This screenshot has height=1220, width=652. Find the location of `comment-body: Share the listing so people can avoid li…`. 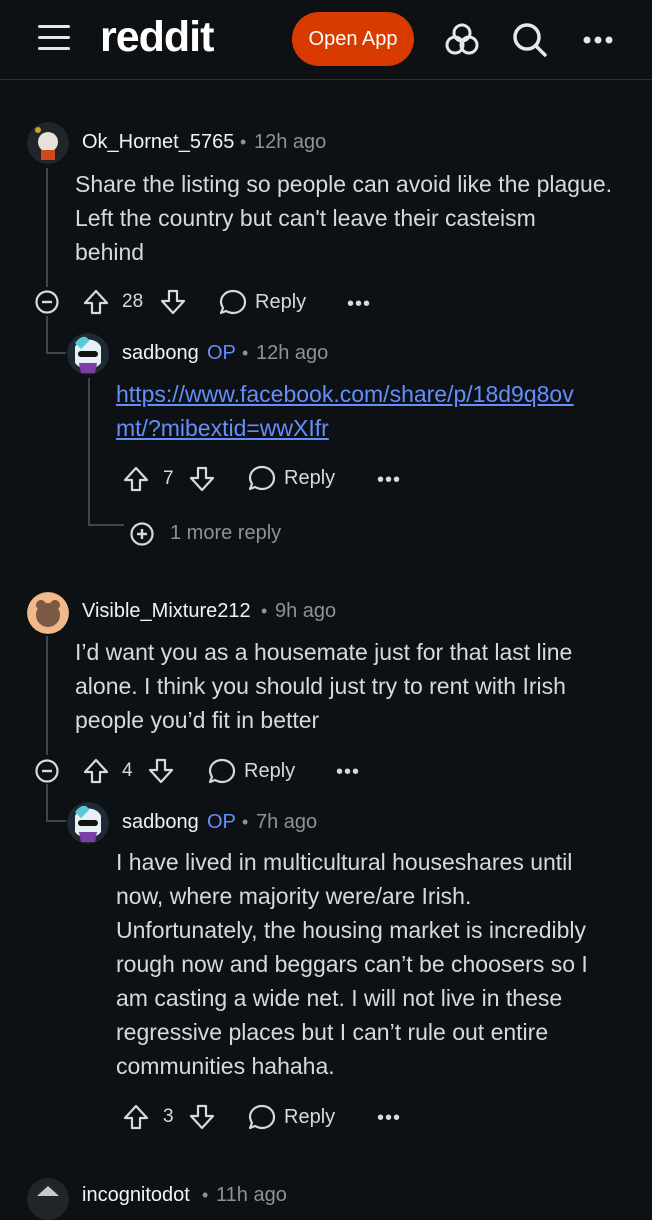

comment-body: Share the listing so people can avoid li… is located at coordinates (344, 218).